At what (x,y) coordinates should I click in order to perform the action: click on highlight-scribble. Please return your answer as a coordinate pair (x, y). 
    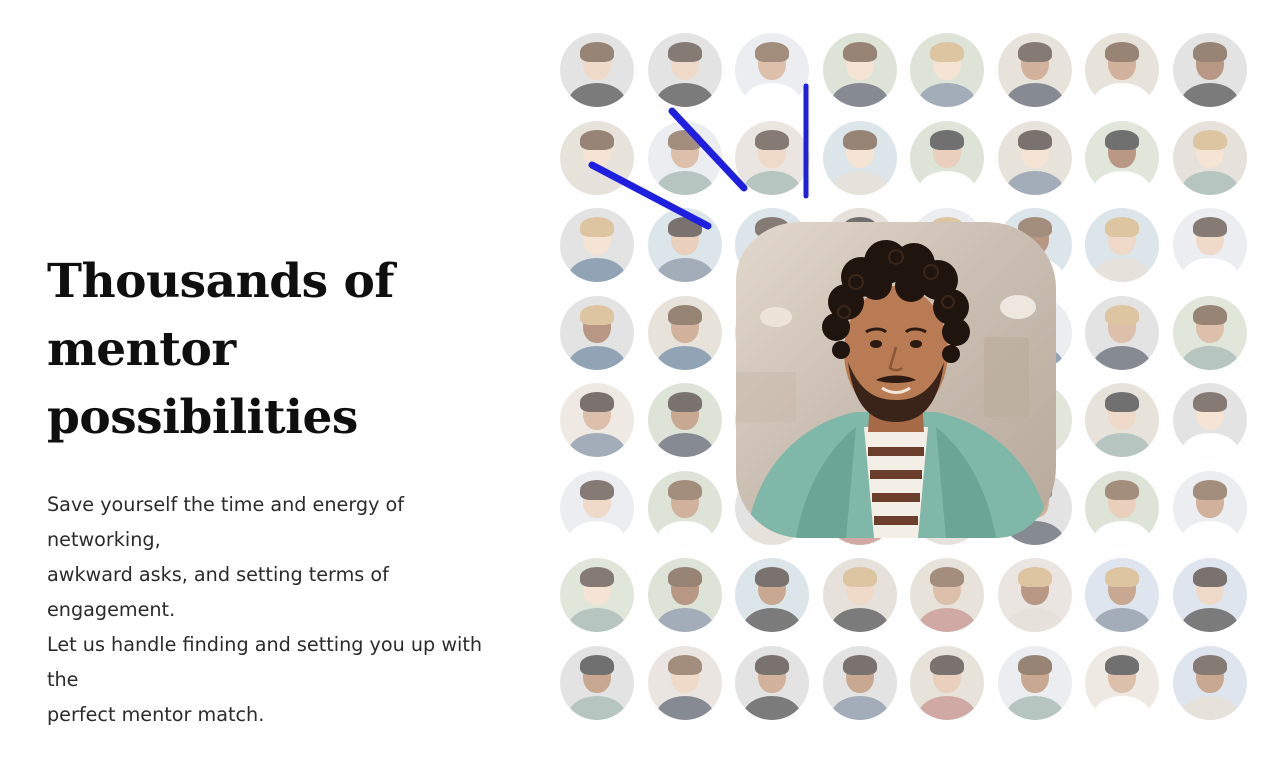
    Looking at the image, I should click on (698, 156).